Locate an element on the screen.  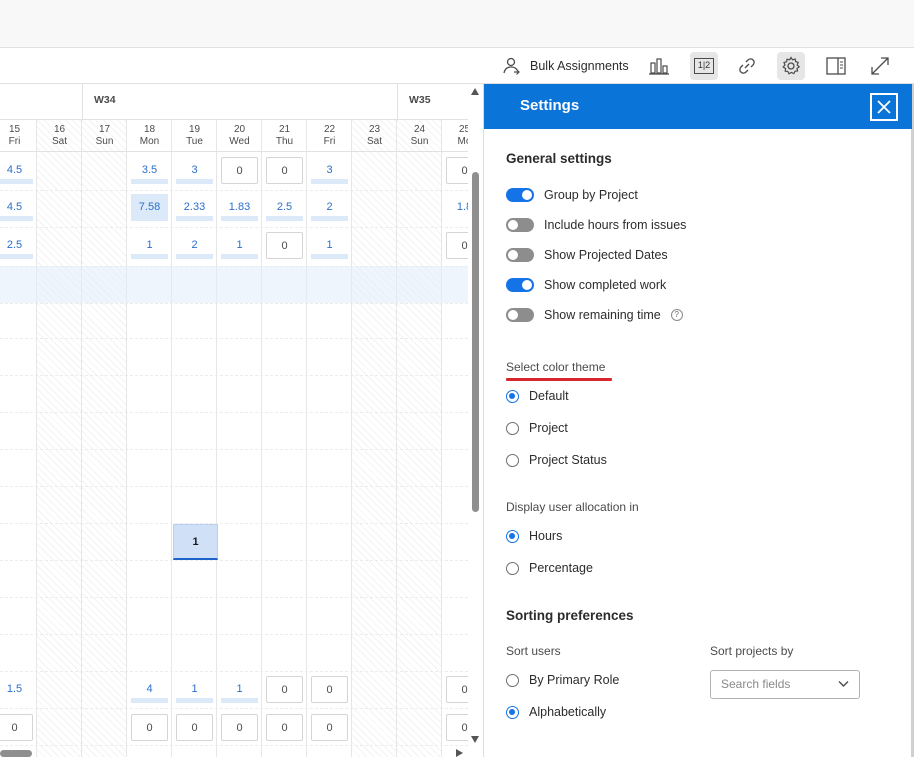
radio-default: Default is located at coordinates (537, 396).